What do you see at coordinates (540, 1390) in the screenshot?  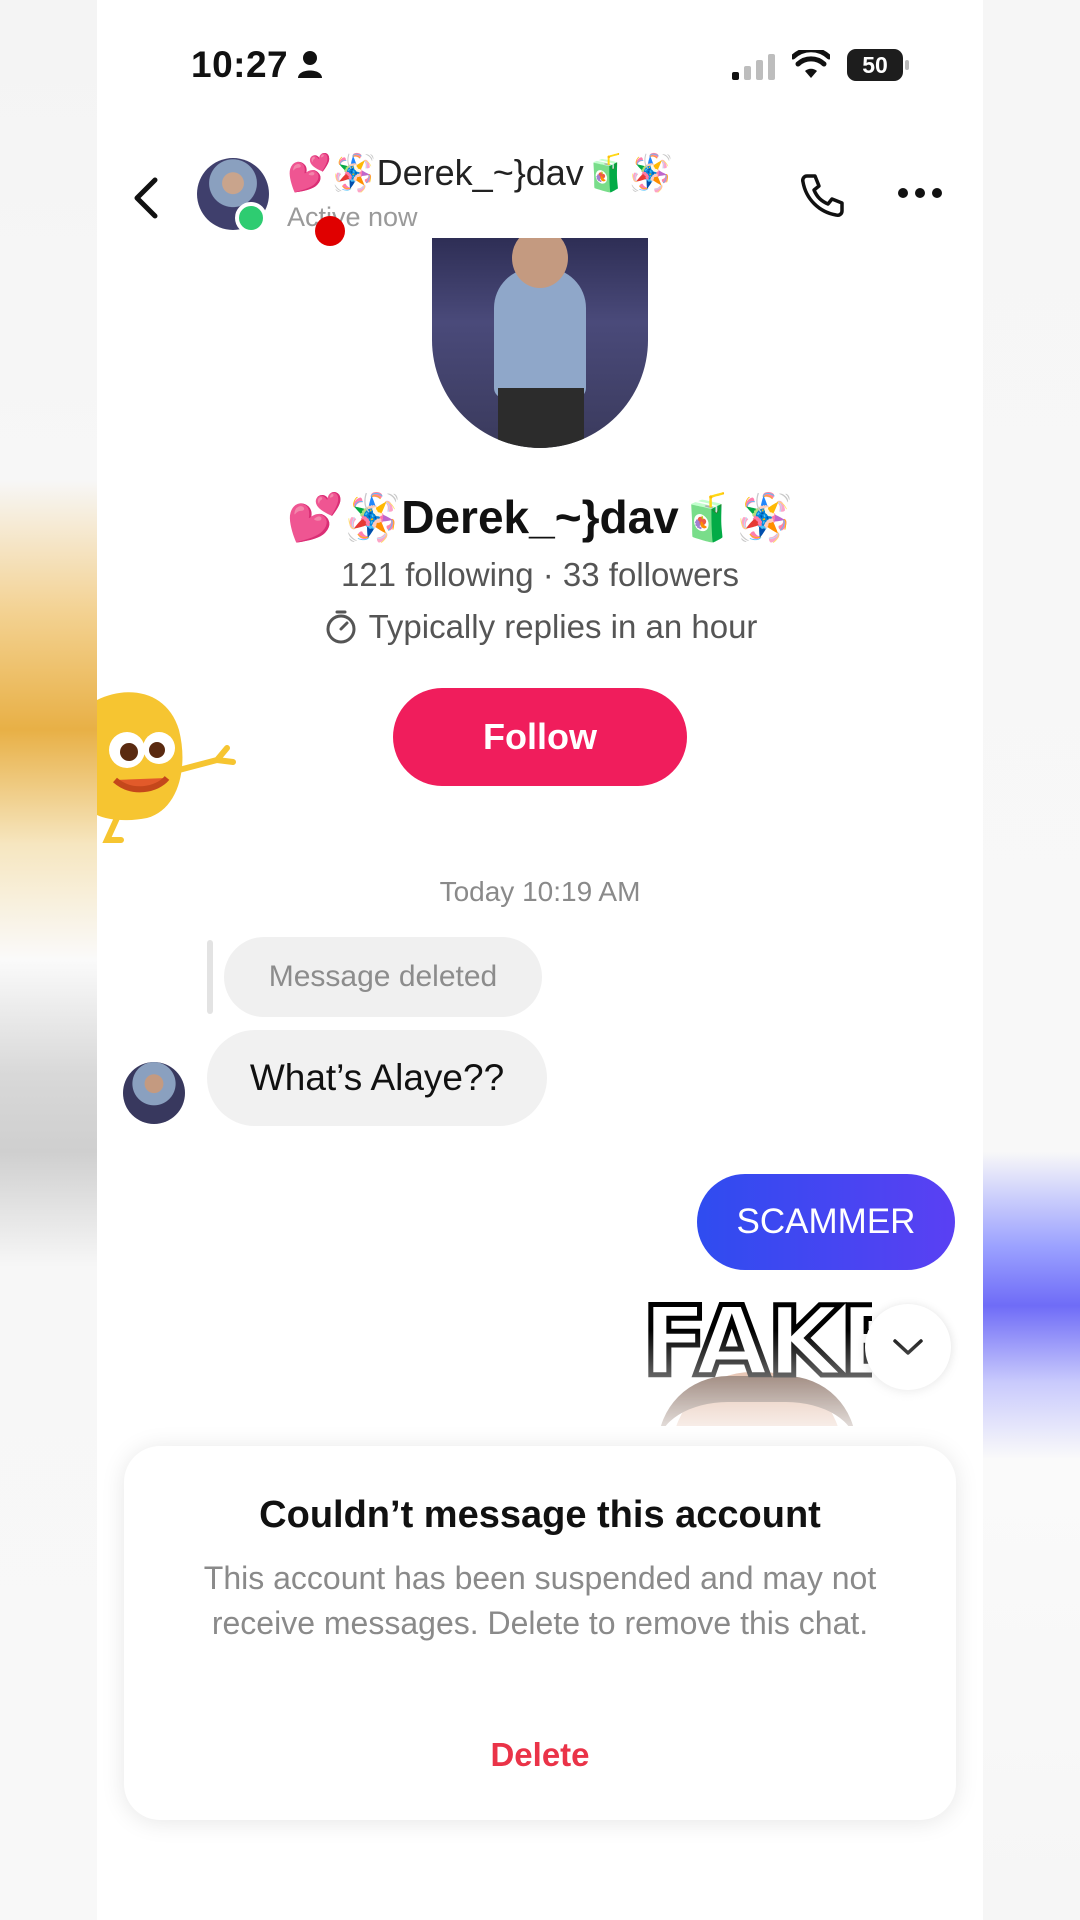 I see `chat-fade-overlay` at bounding box center [540, 1390].